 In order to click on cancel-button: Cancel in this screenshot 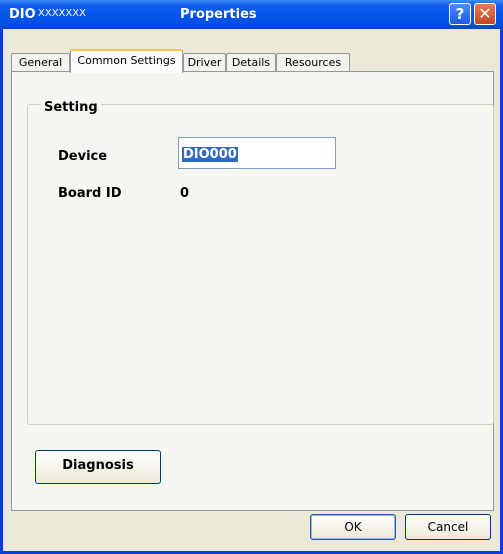, I will do `click(448, 527)`.